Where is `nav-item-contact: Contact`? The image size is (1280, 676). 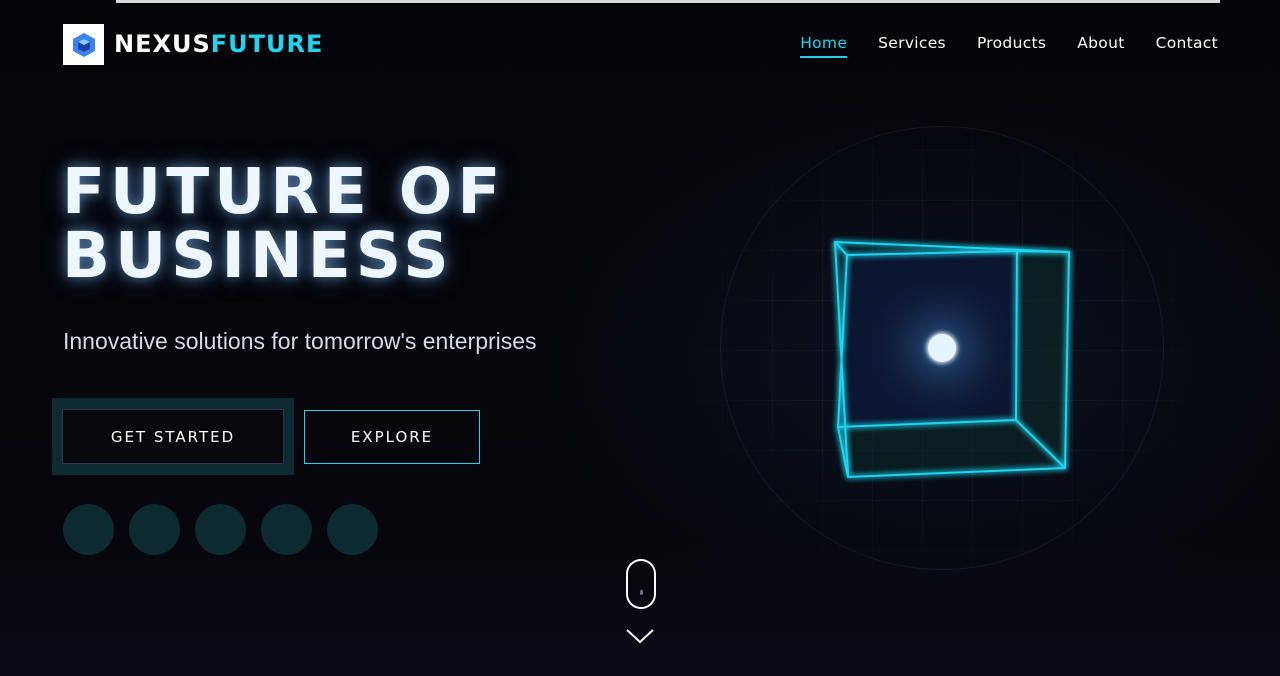
nav-item-contact: Contact is located at coordinates (1187, 46).